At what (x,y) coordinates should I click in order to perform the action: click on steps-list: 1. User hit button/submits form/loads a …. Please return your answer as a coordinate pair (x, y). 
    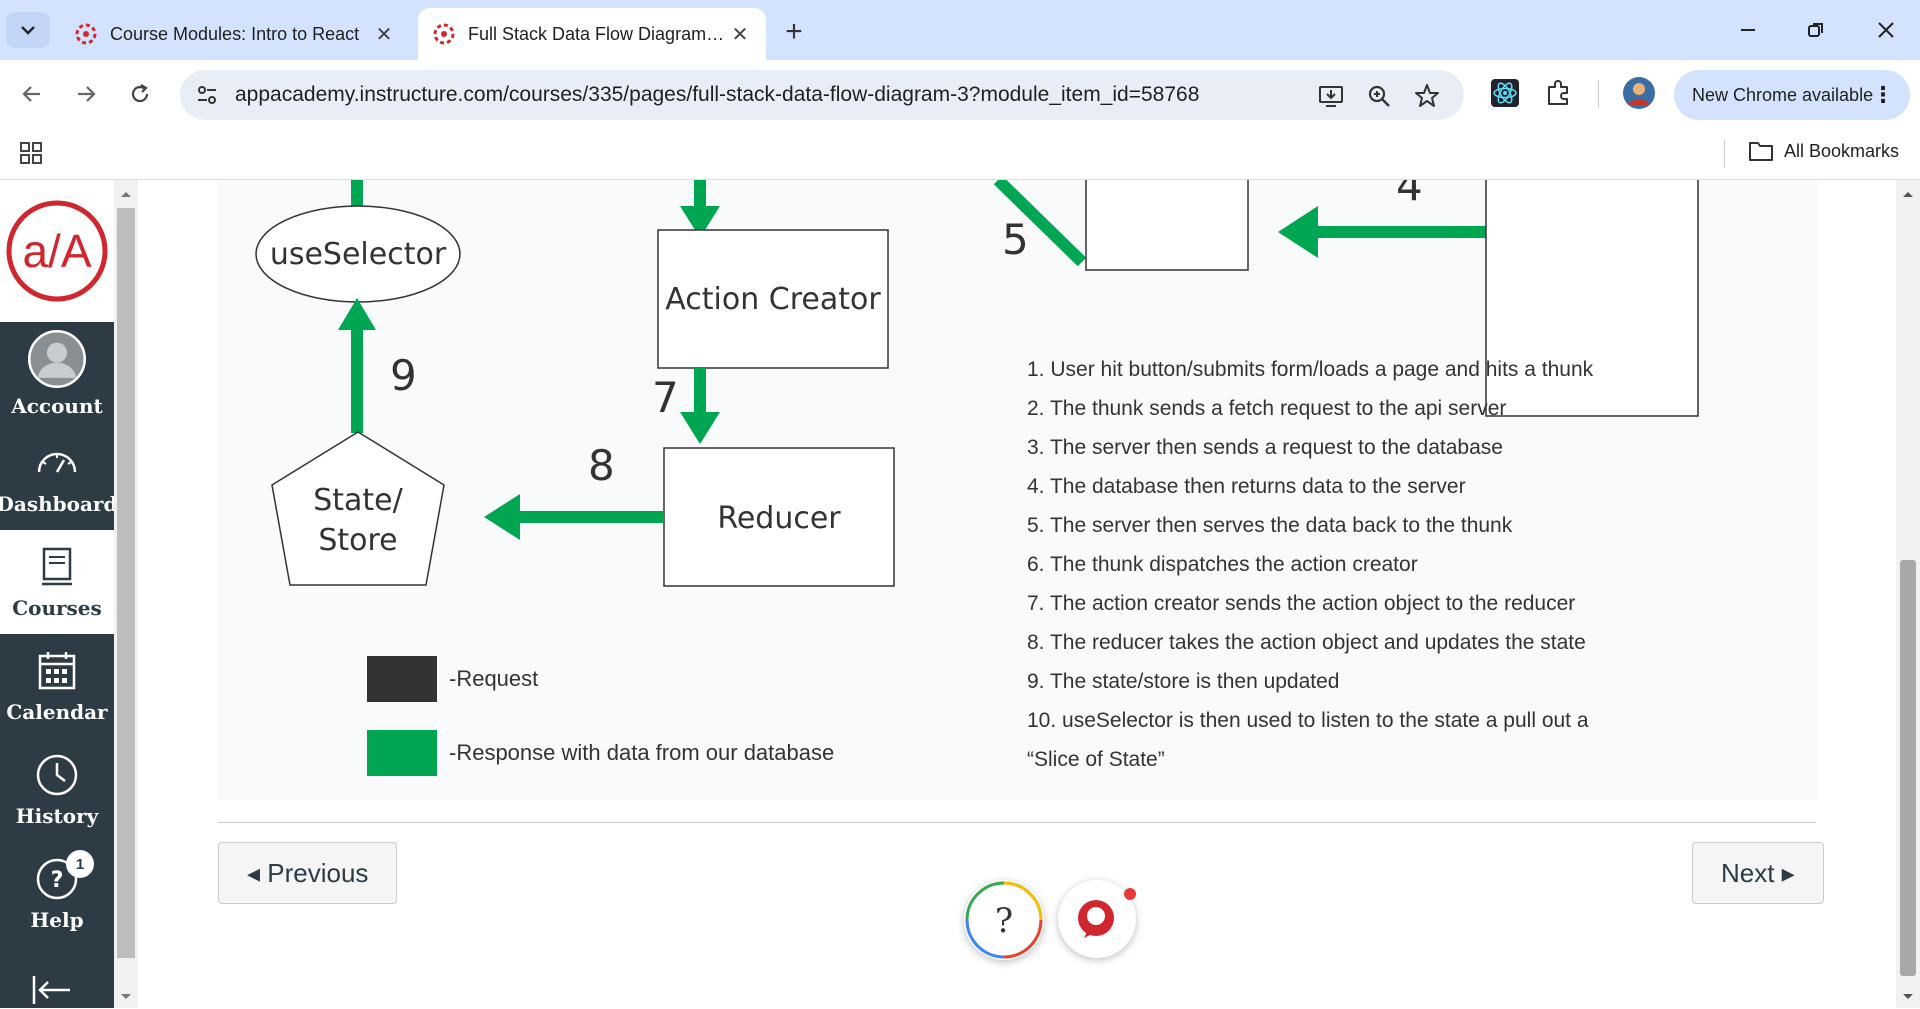
    Looking at the image, I should click on (1310, 564).